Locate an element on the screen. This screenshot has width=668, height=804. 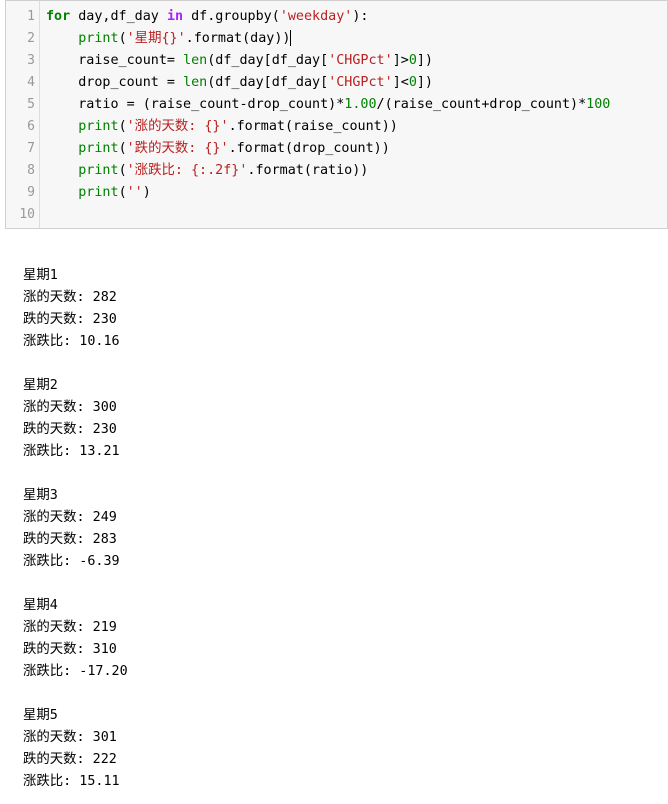
output-line: 涨跌比: -17.20 is located at coordinates (75, 671).